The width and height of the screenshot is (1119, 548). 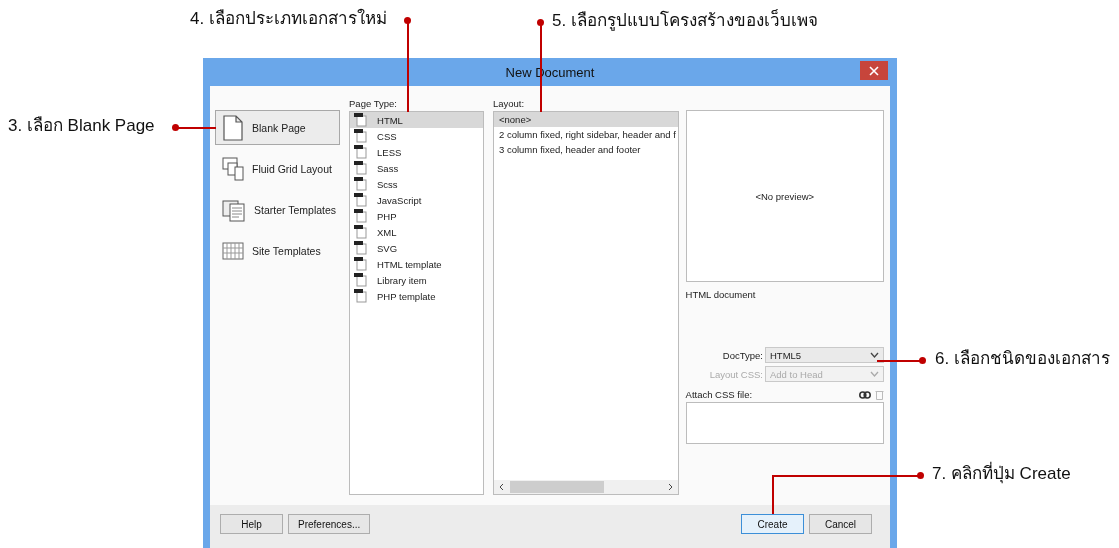 What do you see at coordinates (416, 200) in the screenshot?
I see `page-type-item: JavaScript` at bounding box center [416, 200].